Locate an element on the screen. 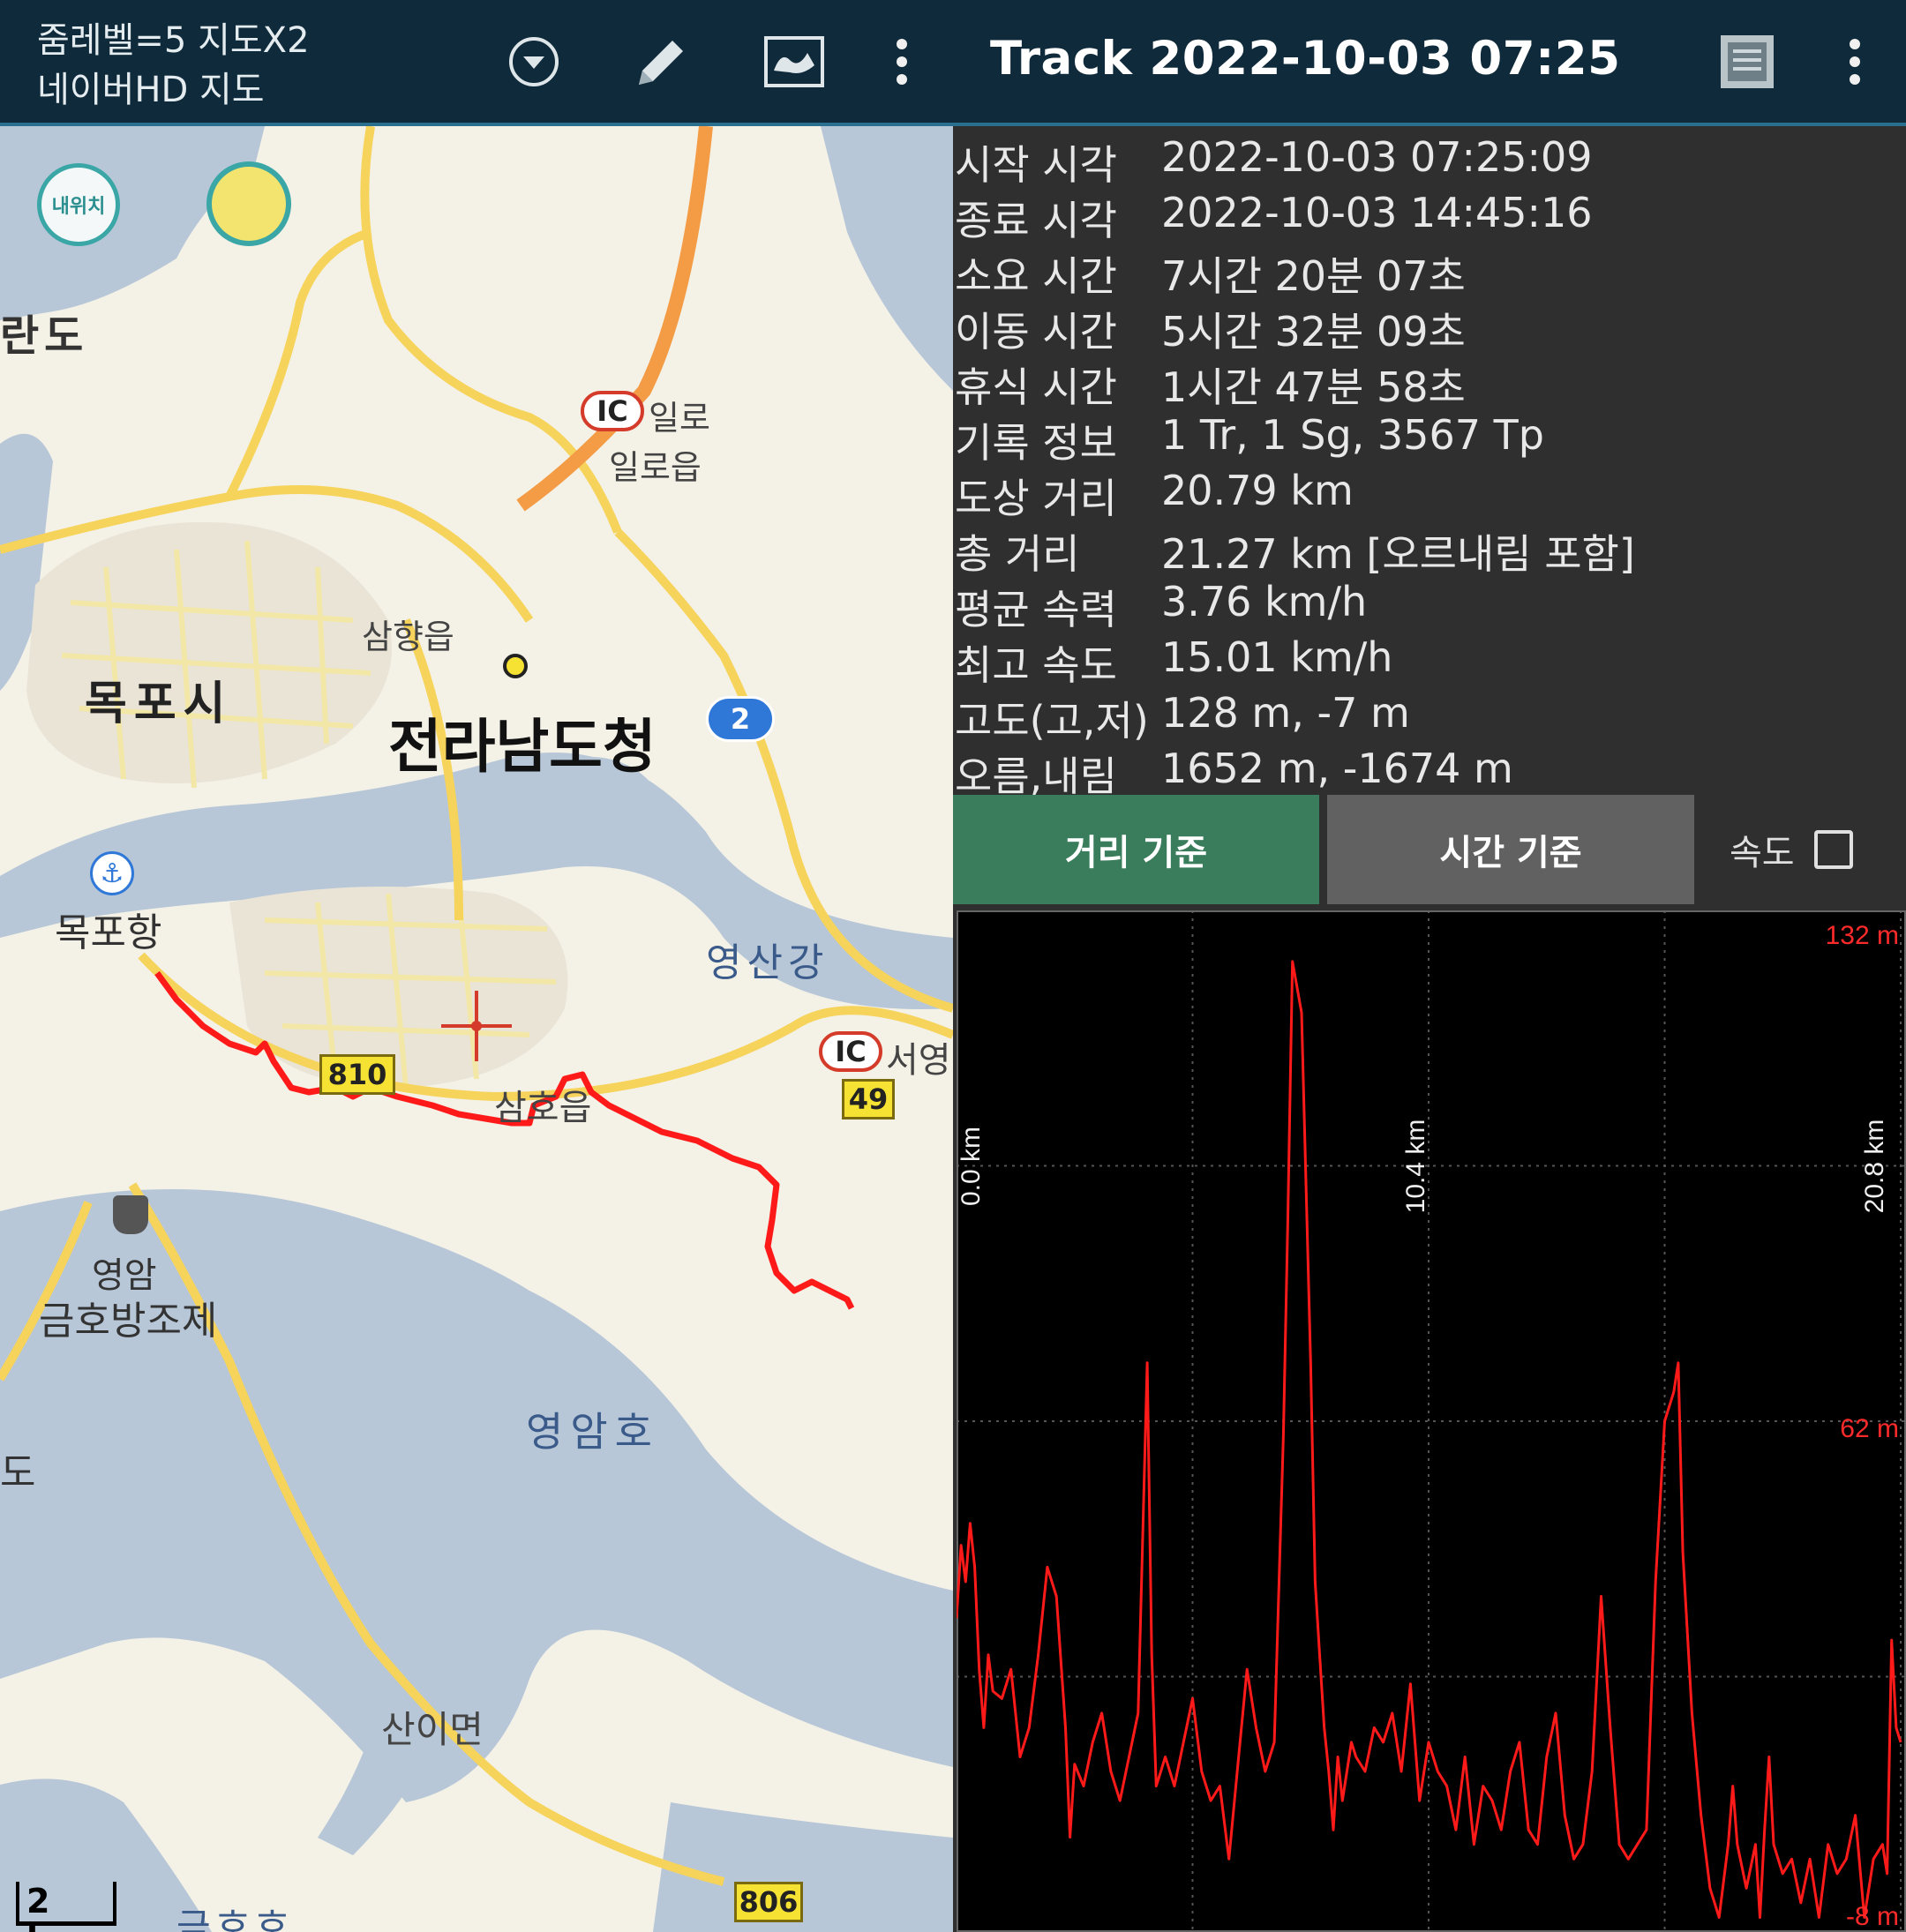 The height and width of the screenshot is (1932, 1906). stat-row: 종료 시각 2022-10-03 14:45:16 is located at coordinates (1429, 217).